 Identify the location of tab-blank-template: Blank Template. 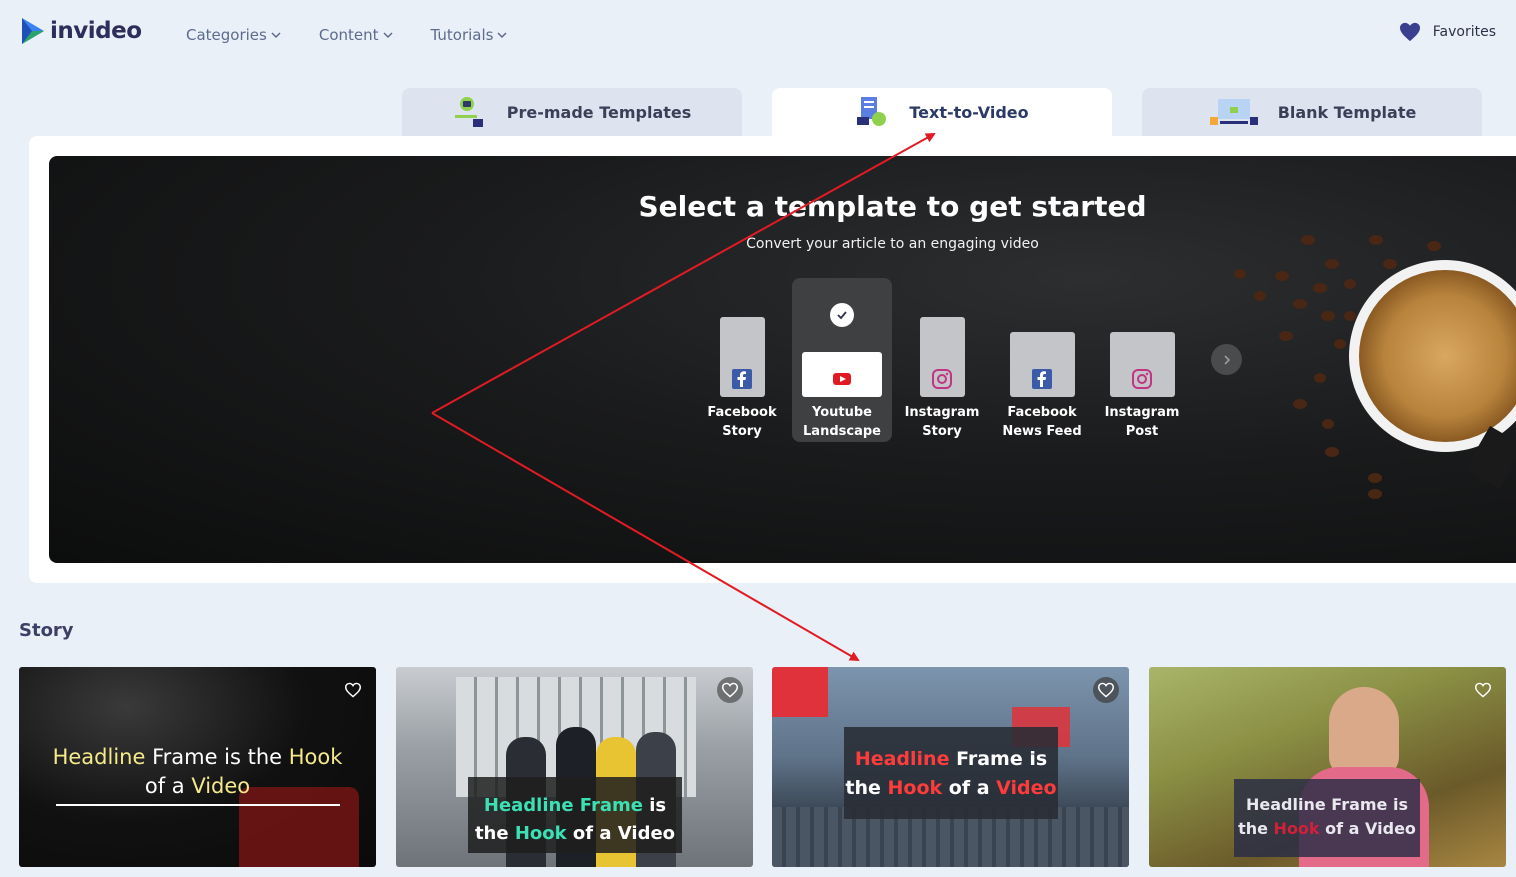
(1312, 112).